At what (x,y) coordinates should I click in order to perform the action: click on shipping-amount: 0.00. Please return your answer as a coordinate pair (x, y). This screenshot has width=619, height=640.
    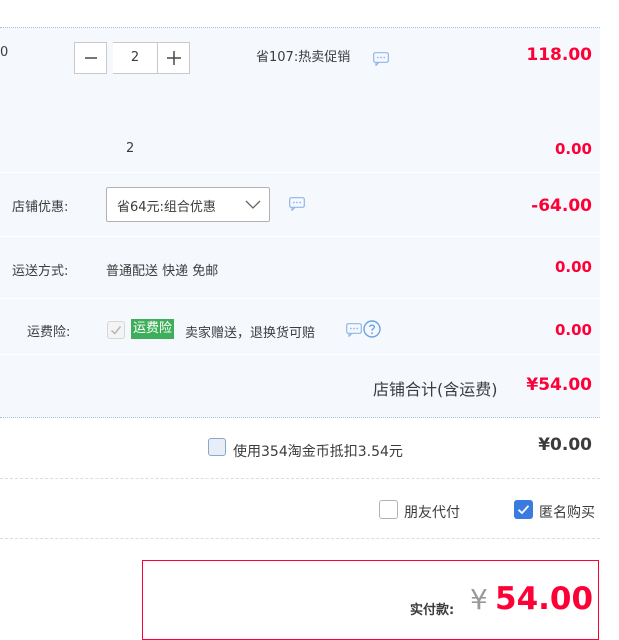
    Looking at the image, I should click on (573, 267).